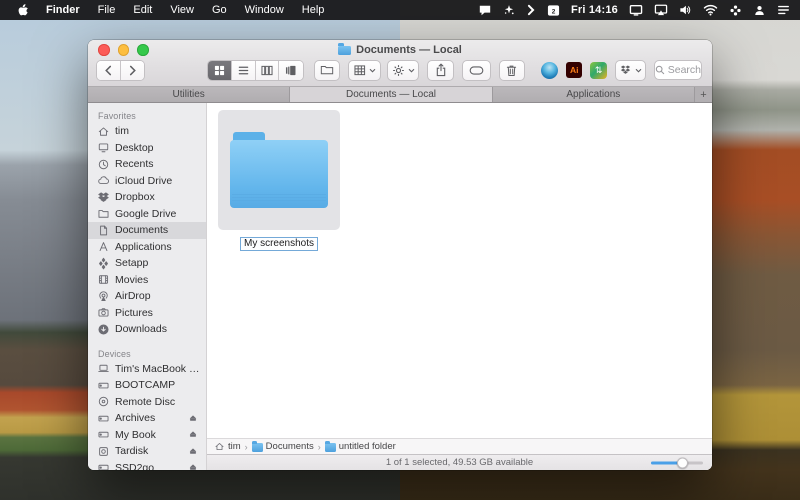 This screenshot has height=500, width=800. I want to click on tab-utilities: Utilities, so click(189, 94).